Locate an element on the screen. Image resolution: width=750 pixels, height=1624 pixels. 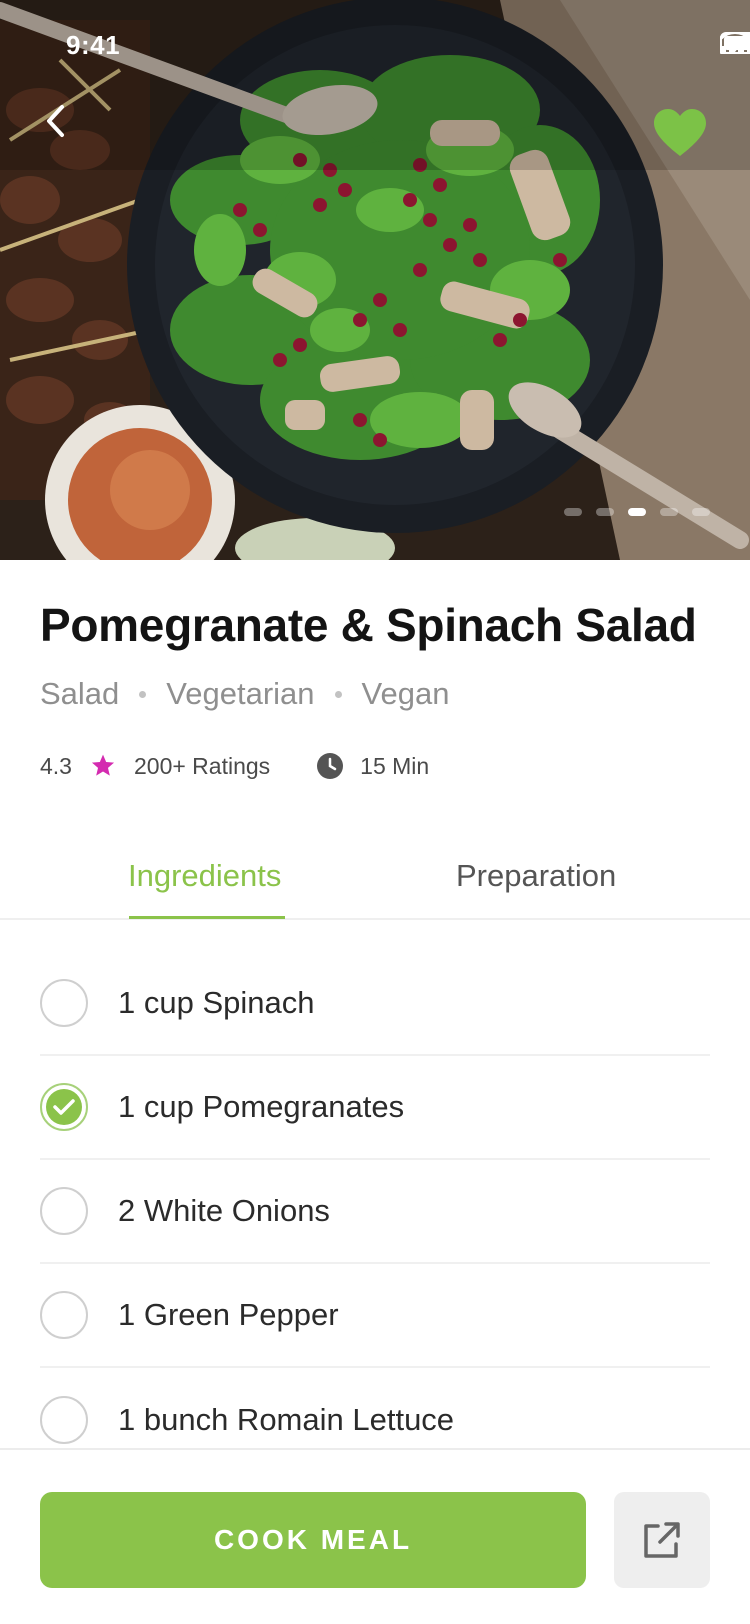
chevron-left-icon is located at coordinates (55, 121).